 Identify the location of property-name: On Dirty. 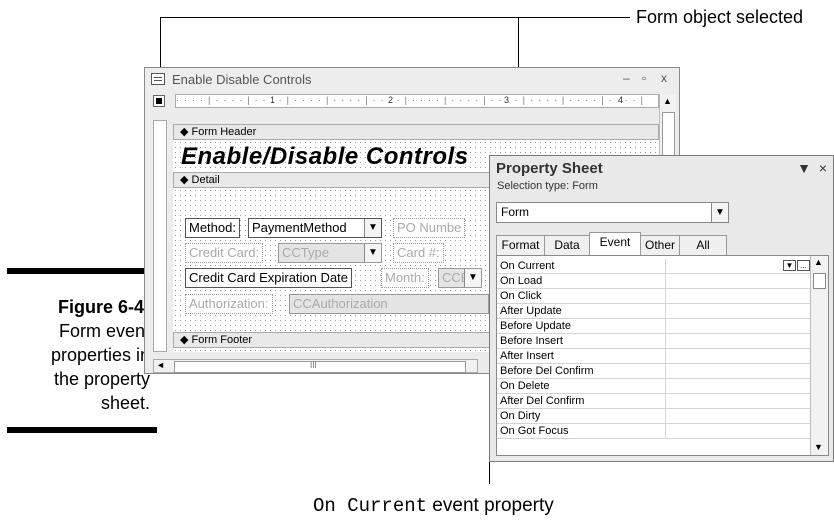
(520, 416).